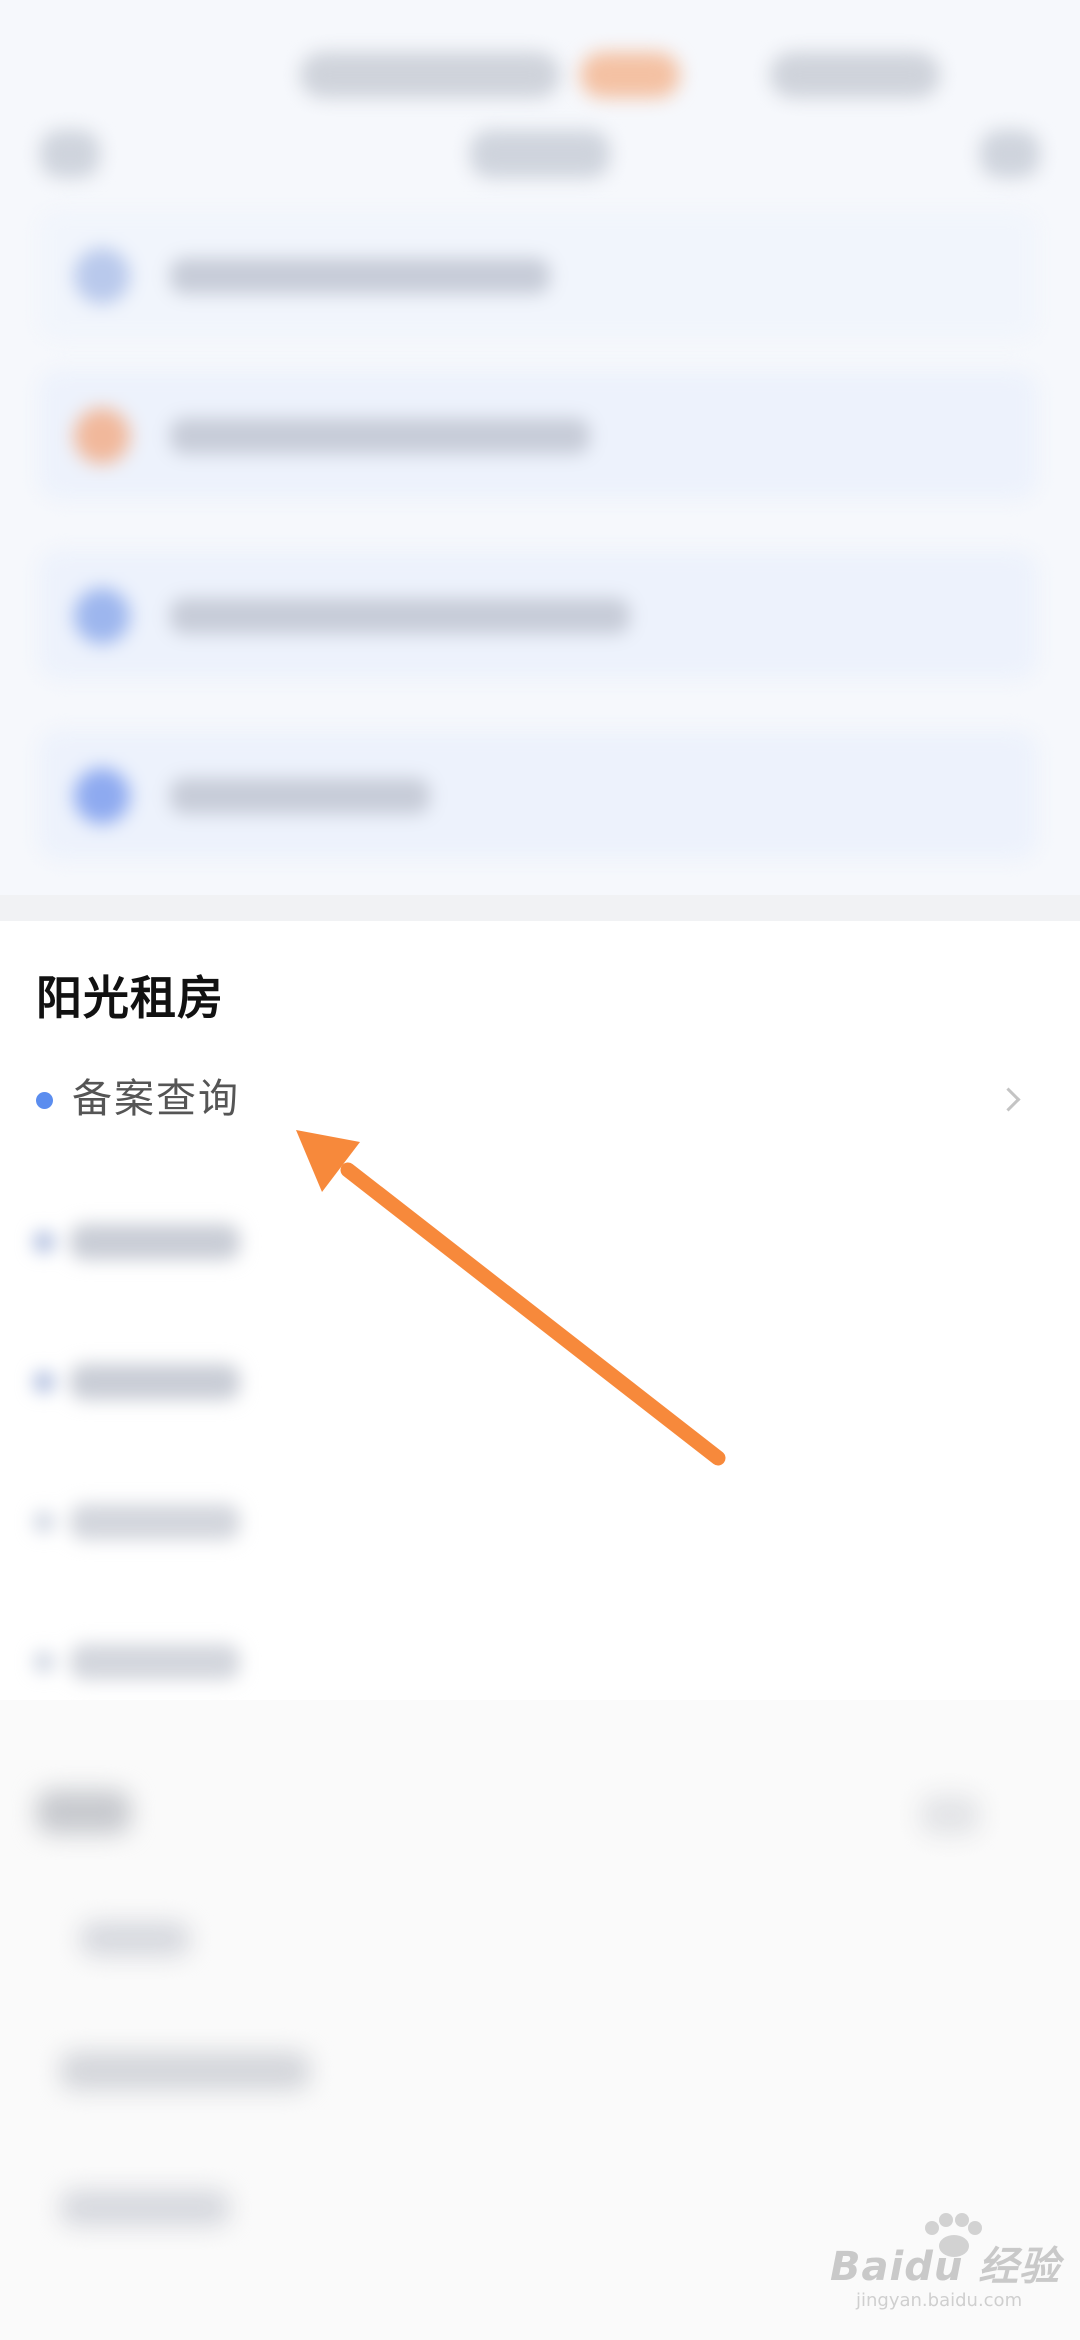 The image size is (1080, 2340). I want to click on baidu-watermark: Baidu 经验 jingyan.baidu.com, so click(946, 2267).